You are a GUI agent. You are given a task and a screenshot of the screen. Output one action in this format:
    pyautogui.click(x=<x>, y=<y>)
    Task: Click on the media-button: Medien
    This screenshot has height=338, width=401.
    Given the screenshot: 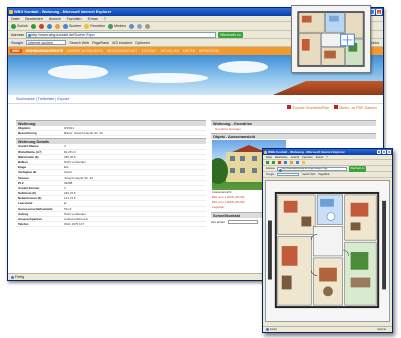 What is the action you would take?
    pyautogui.click(x=117, y=26)
    